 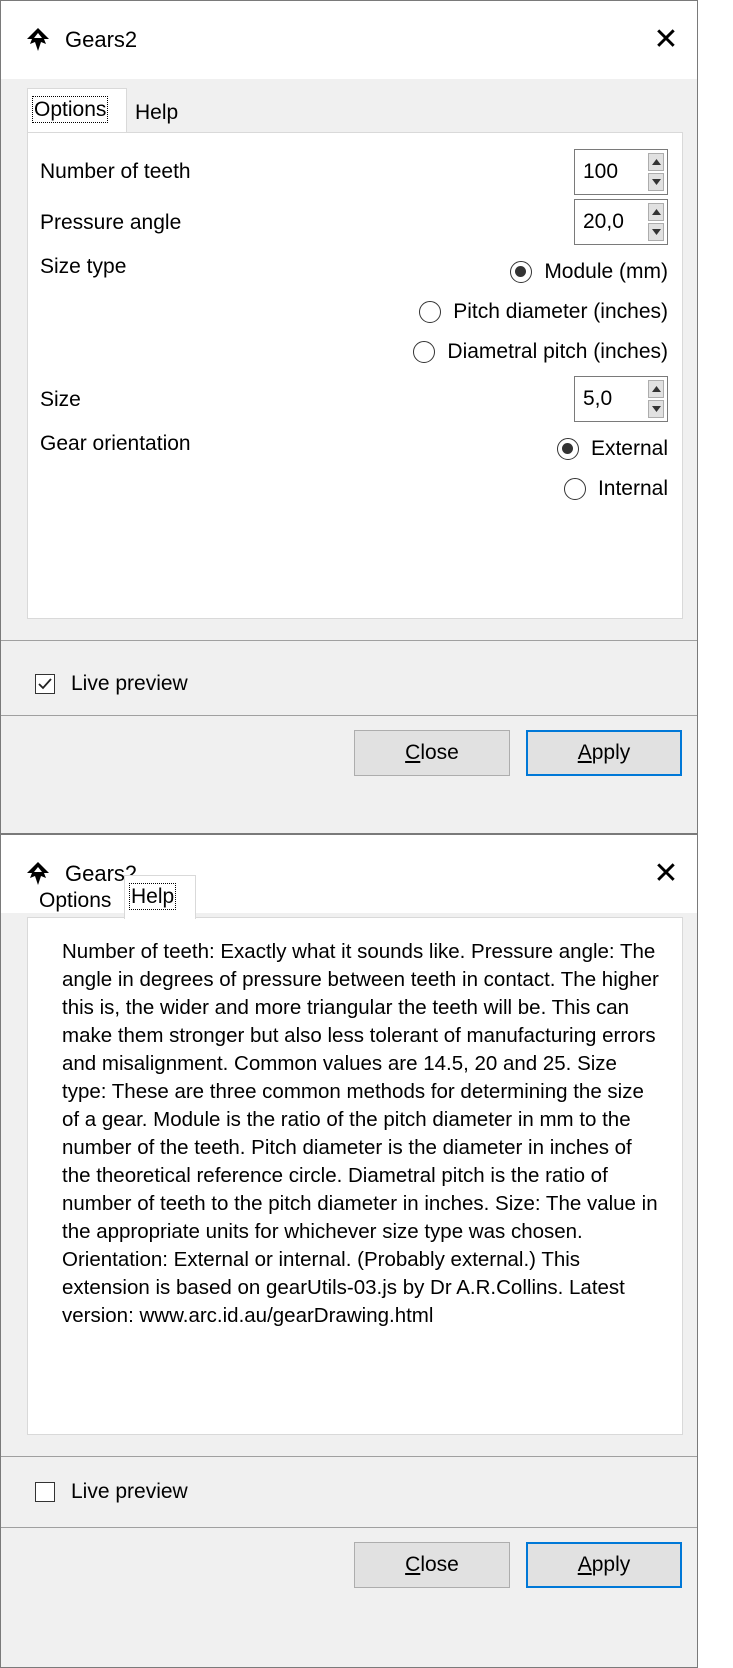 I want to click on checkbox-checked-icon, so click(x=45, y=684).